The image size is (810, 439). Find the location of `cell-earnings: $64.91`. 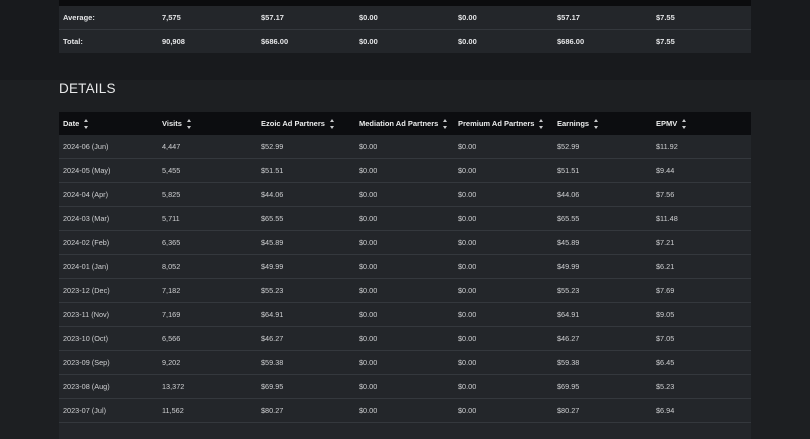

cell-earnings: $64.91 is located at coordinates (568, 314).